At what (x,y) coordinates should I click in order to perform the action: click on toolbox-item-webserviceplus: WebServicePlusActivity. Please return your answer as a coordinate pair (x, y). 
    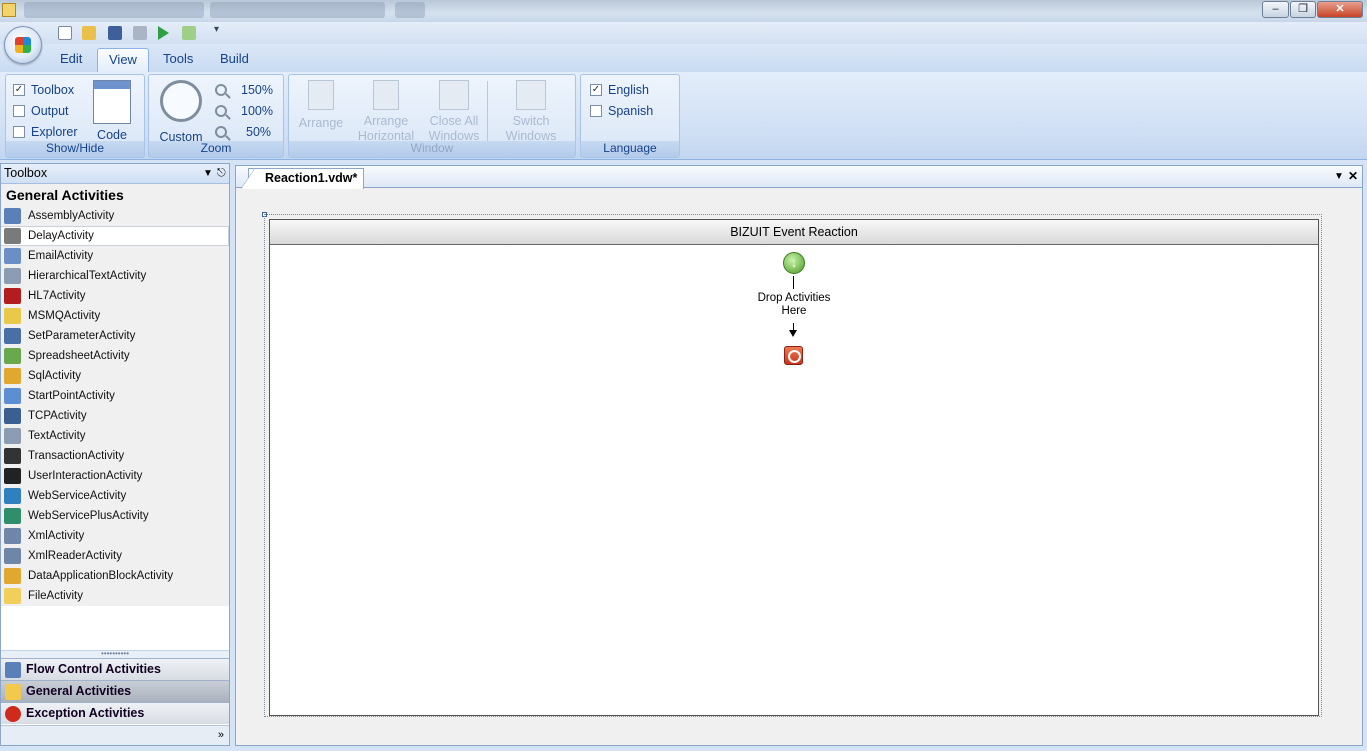
    Looking at the image, I should click on (115, 516).